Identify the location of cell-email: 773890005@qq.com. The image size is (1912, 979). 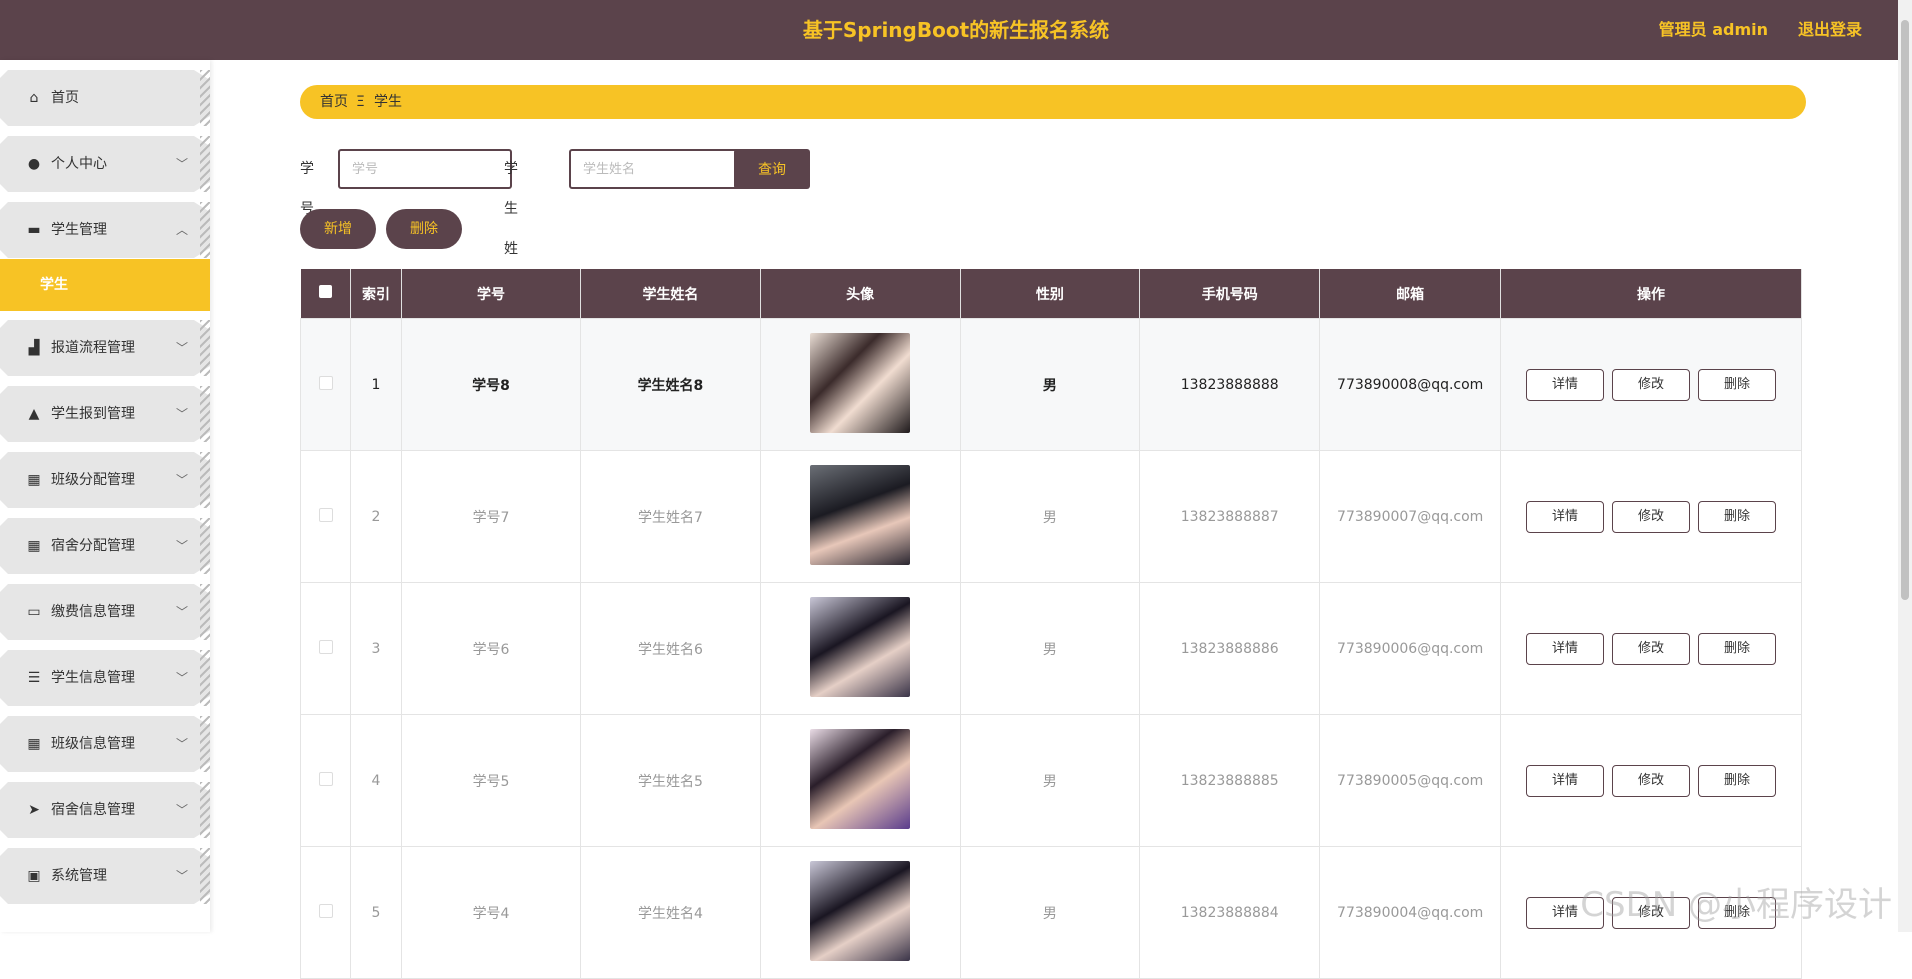
(1410, 780).